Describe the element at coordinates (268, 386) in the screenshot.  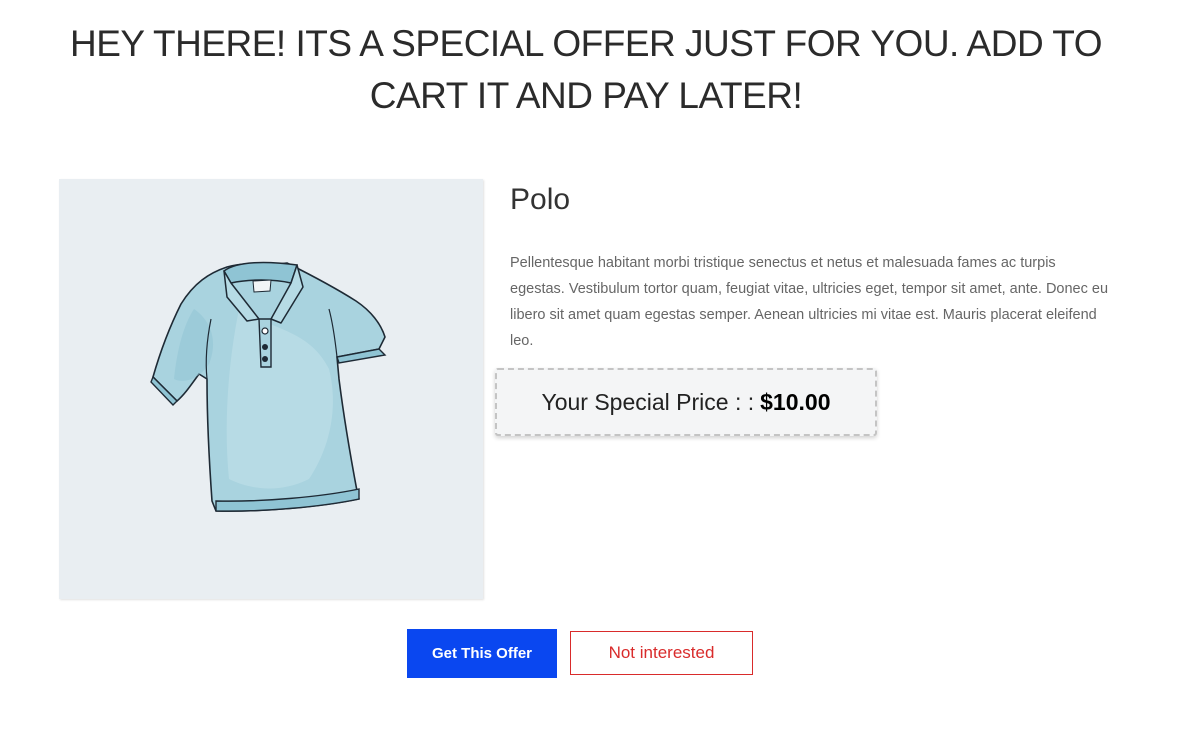
I see `polo-shirt-icon` at that location.